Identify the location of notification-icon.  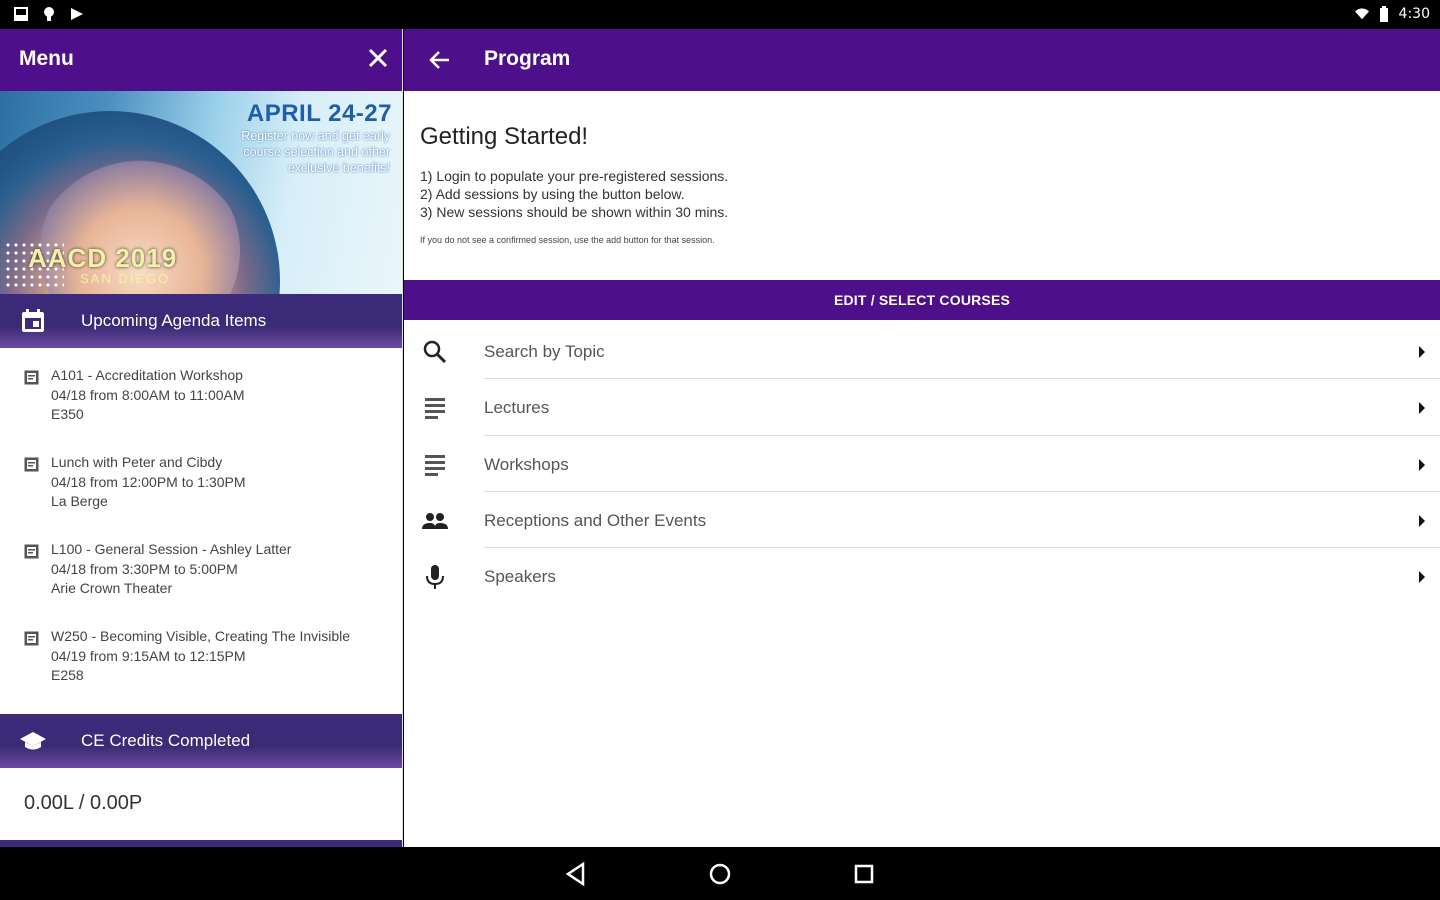
(49, 14).